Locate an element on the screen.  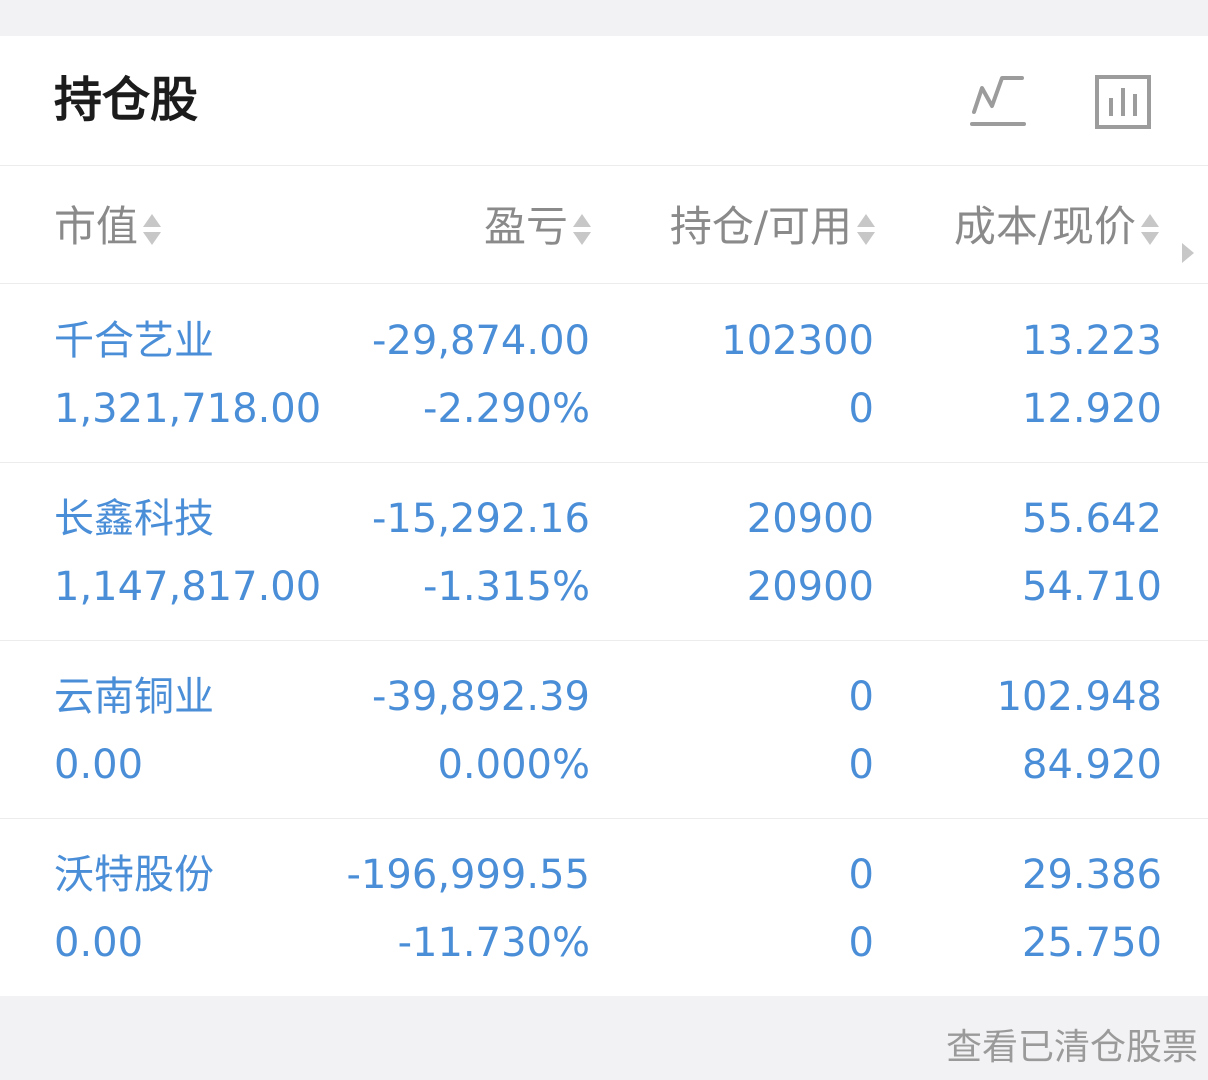
bar-chart-icon is located at coordinates (1123, 102).